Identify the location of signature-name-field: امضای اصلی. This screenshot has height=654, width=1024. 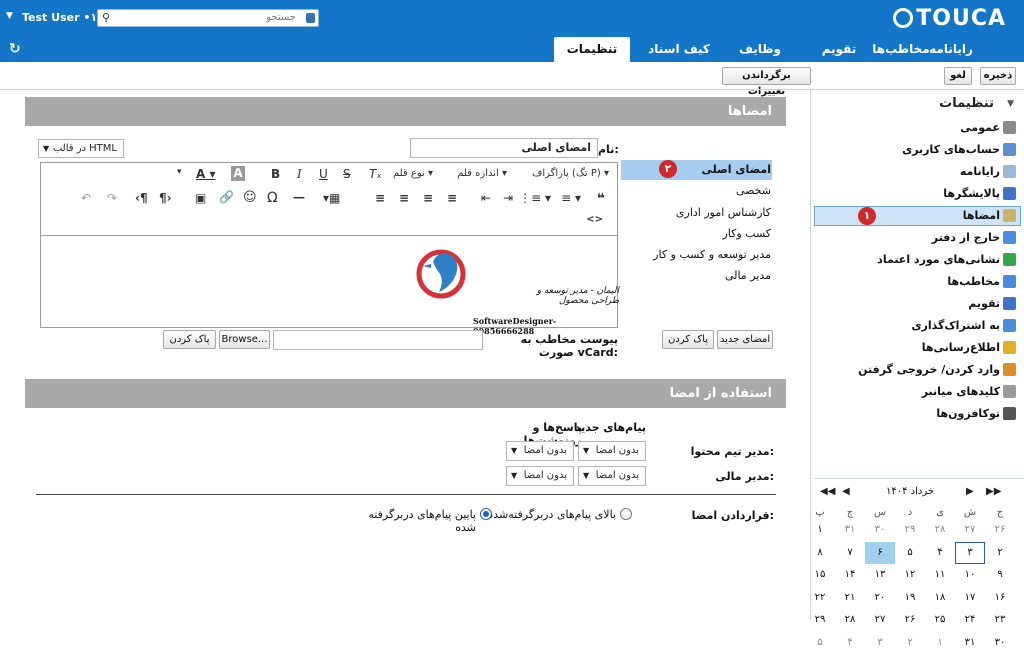
(504, 148).